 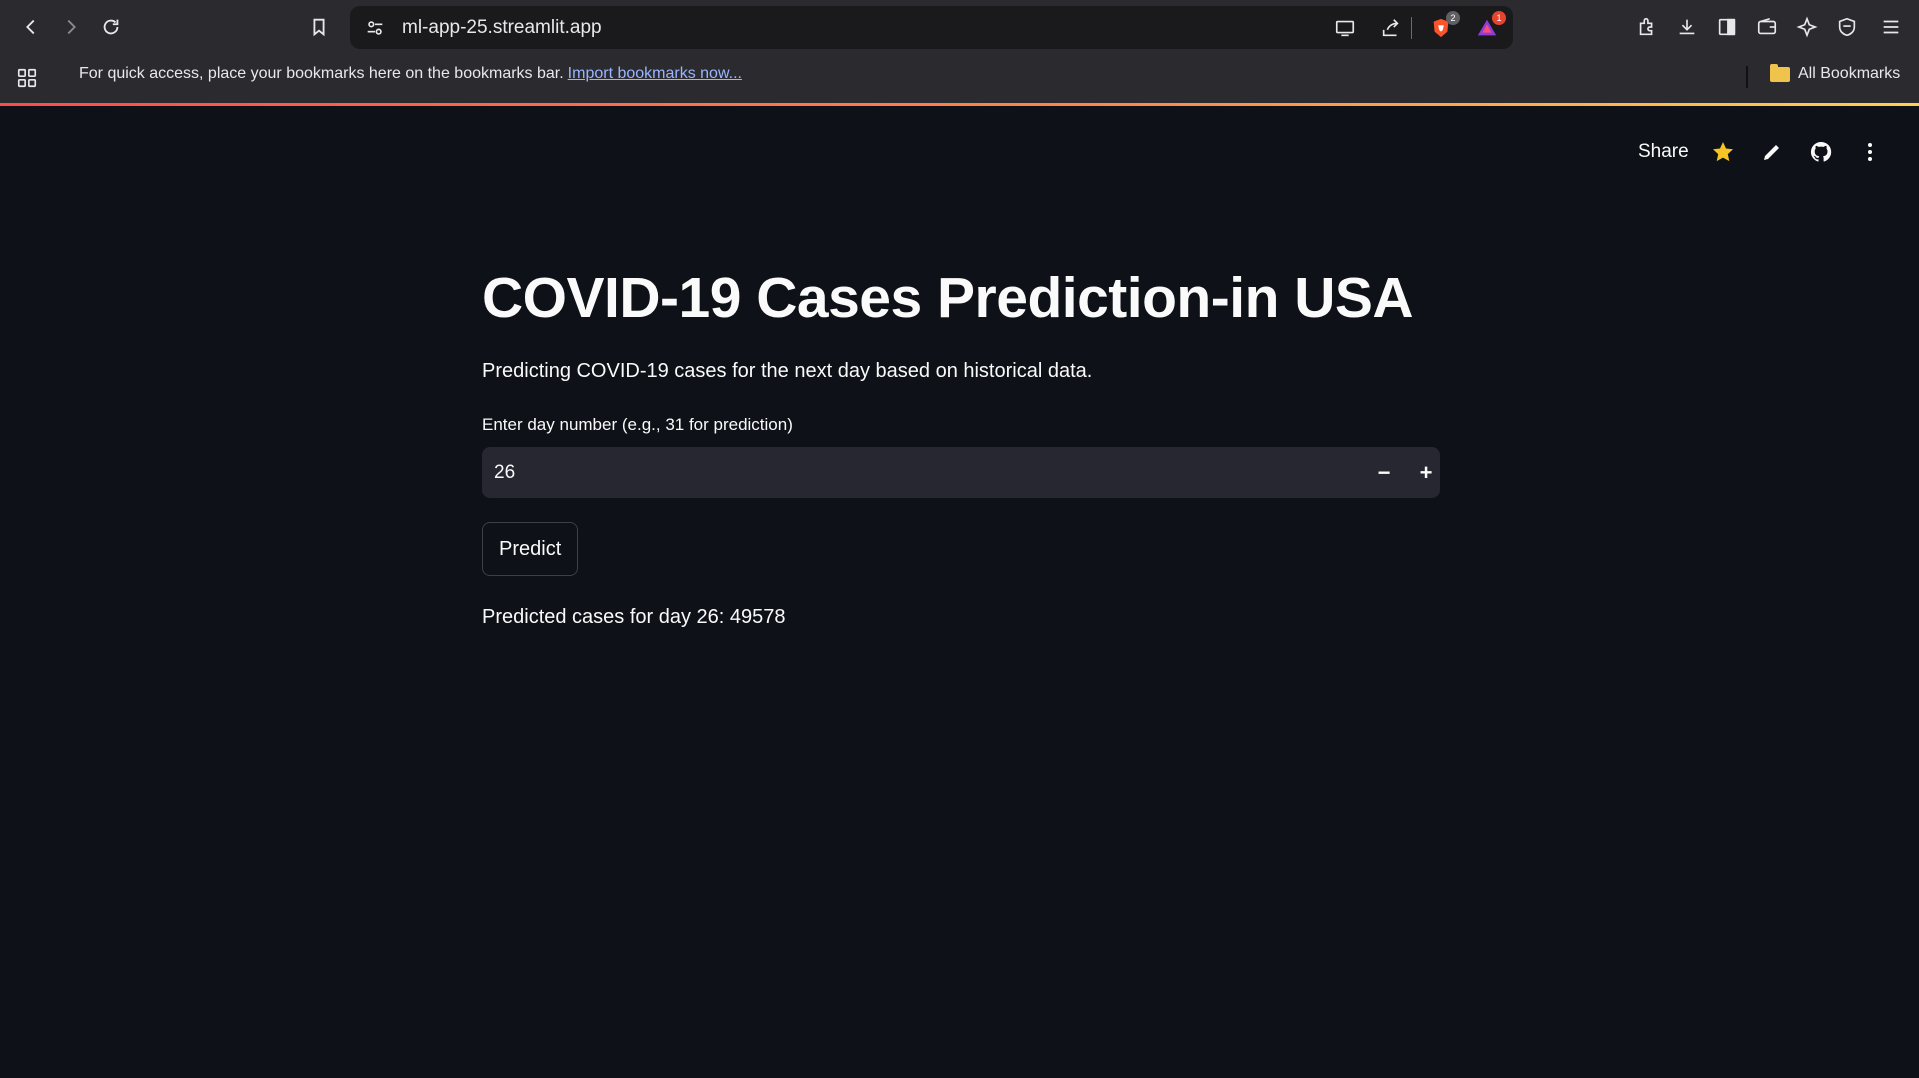 What do you see at coordinates (1727, 27) in the screenshot?
I see `sidebar-toggle-icon` at bounding box center [1727, 27].